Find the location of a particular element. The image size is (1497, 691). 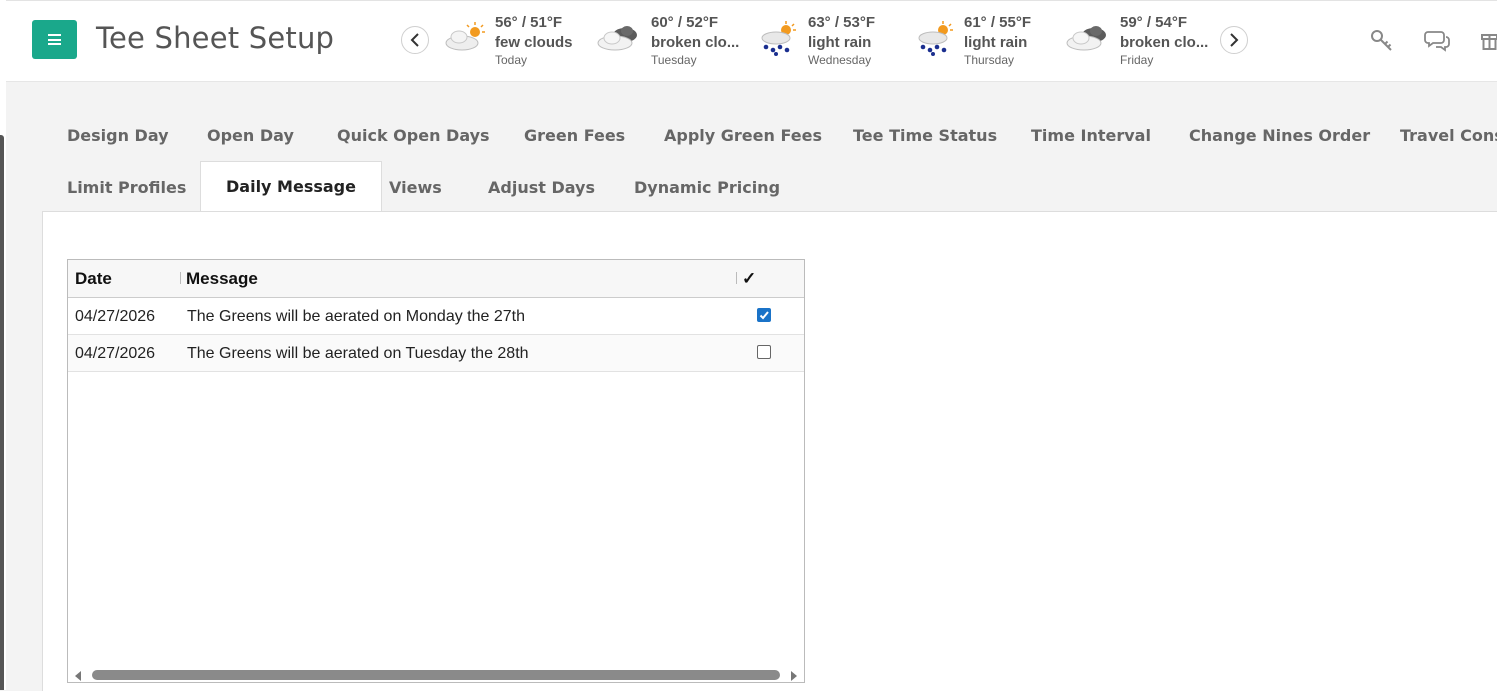

tab-open-day: Open Day is located at coordinates (250, 136).